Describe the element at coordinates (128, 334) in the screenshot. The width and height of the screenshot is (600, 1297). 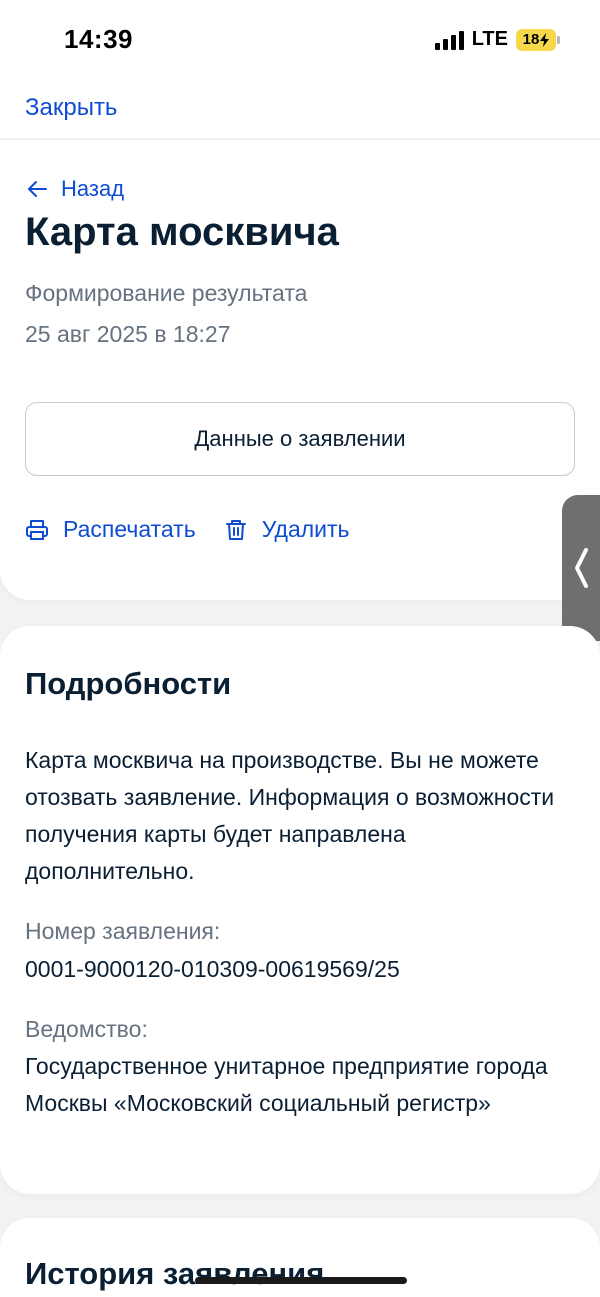
I see `application-date: 25 авг 2025 в 18:27` at that location.